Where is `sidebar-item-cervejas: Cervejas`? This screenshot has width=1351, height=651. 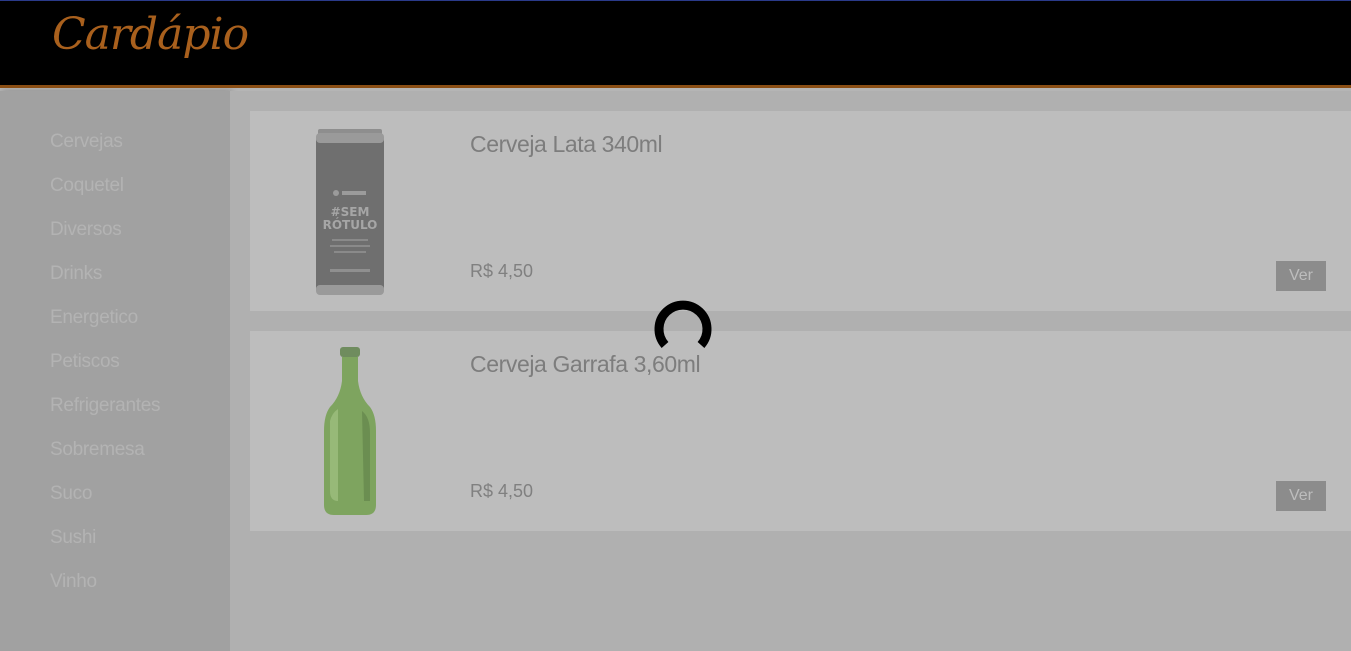 sidebar-item-cervejas: Cervejas is located at coordinates (86, 142).